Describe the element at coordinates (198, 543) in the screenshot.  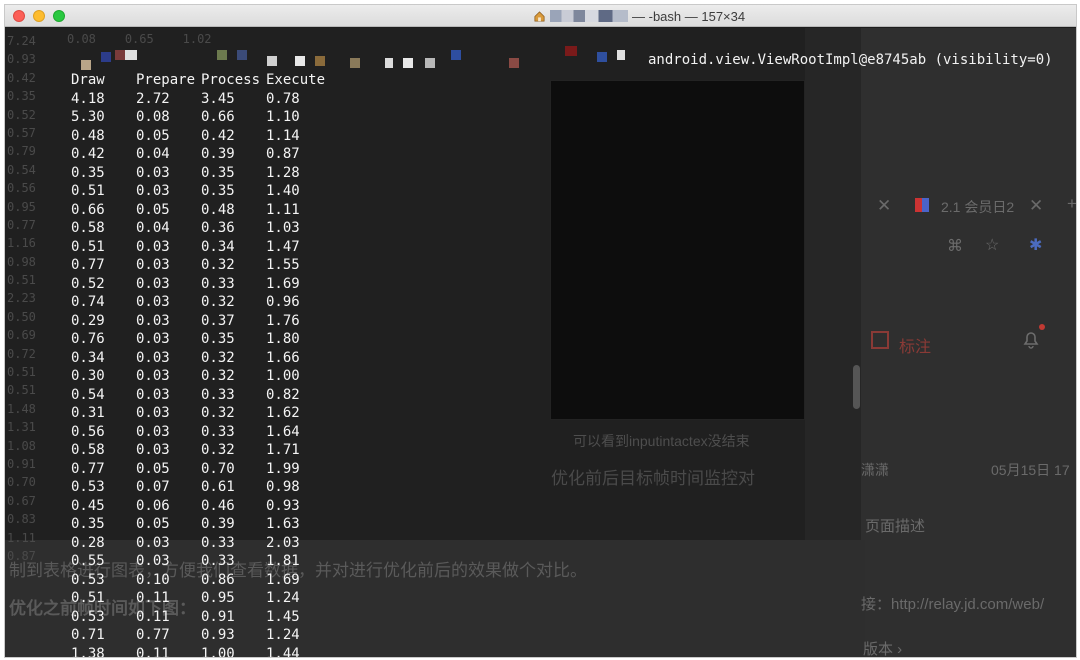
I see `table-row: 0.28 0.03 0.33 2.03` at that location.